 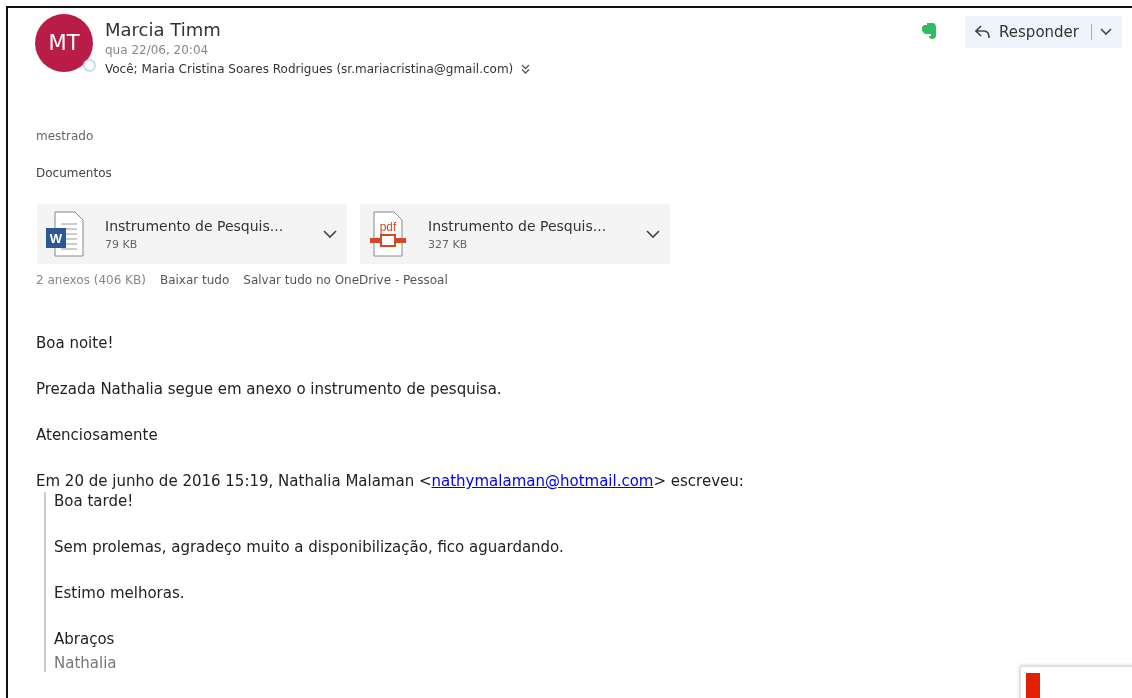 I want to click on signature-text: Nathalia, so click(x=85, y=663).